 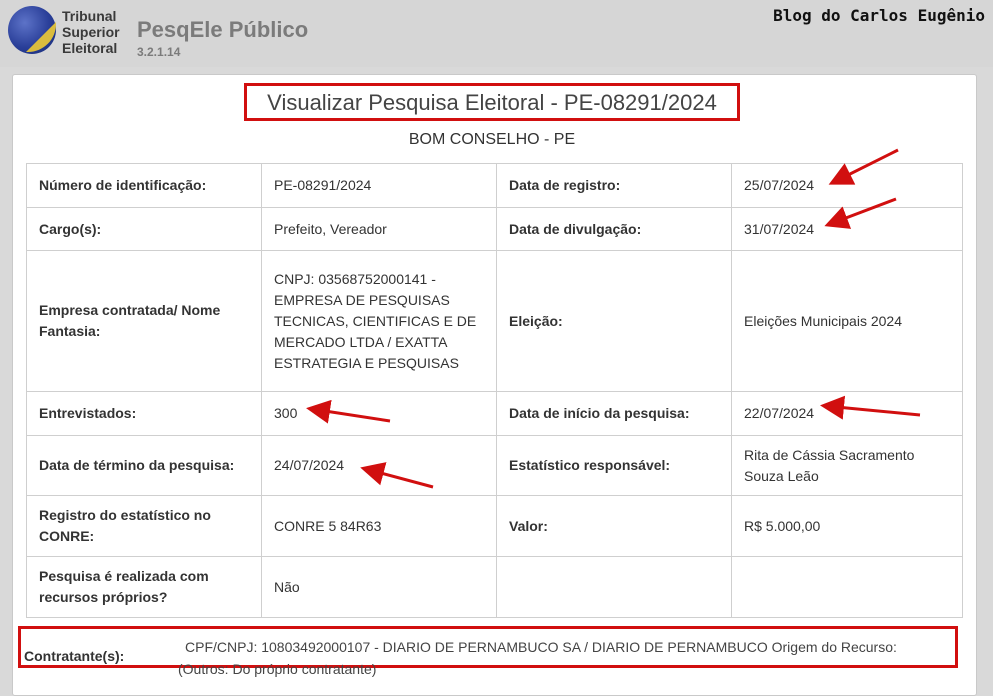 I want to click on page-subtitle: BOM CONSELHO - PE, so click(x=492, y=139).